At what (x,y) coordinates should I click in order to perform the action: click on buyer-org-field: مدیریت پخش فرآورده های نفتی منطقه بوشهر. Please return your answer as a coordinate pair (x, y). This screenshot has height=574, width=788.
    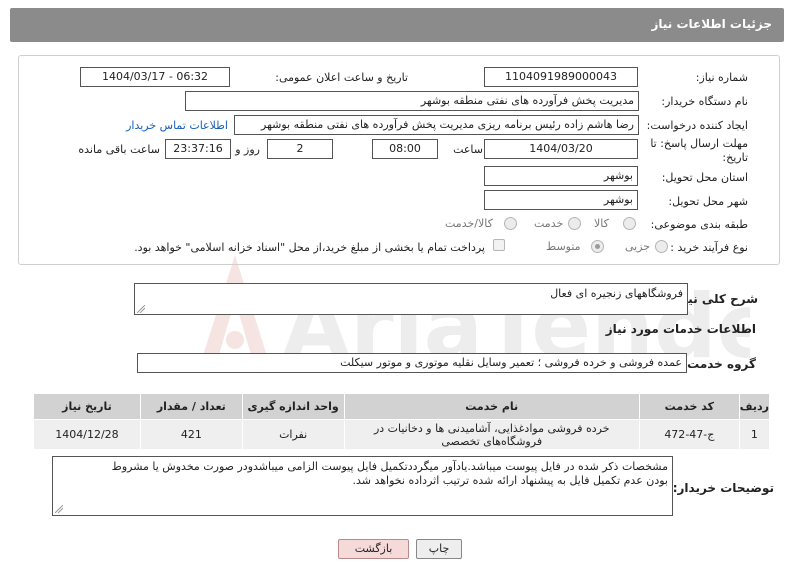
    Looking at the image, I should click on (412, 101).